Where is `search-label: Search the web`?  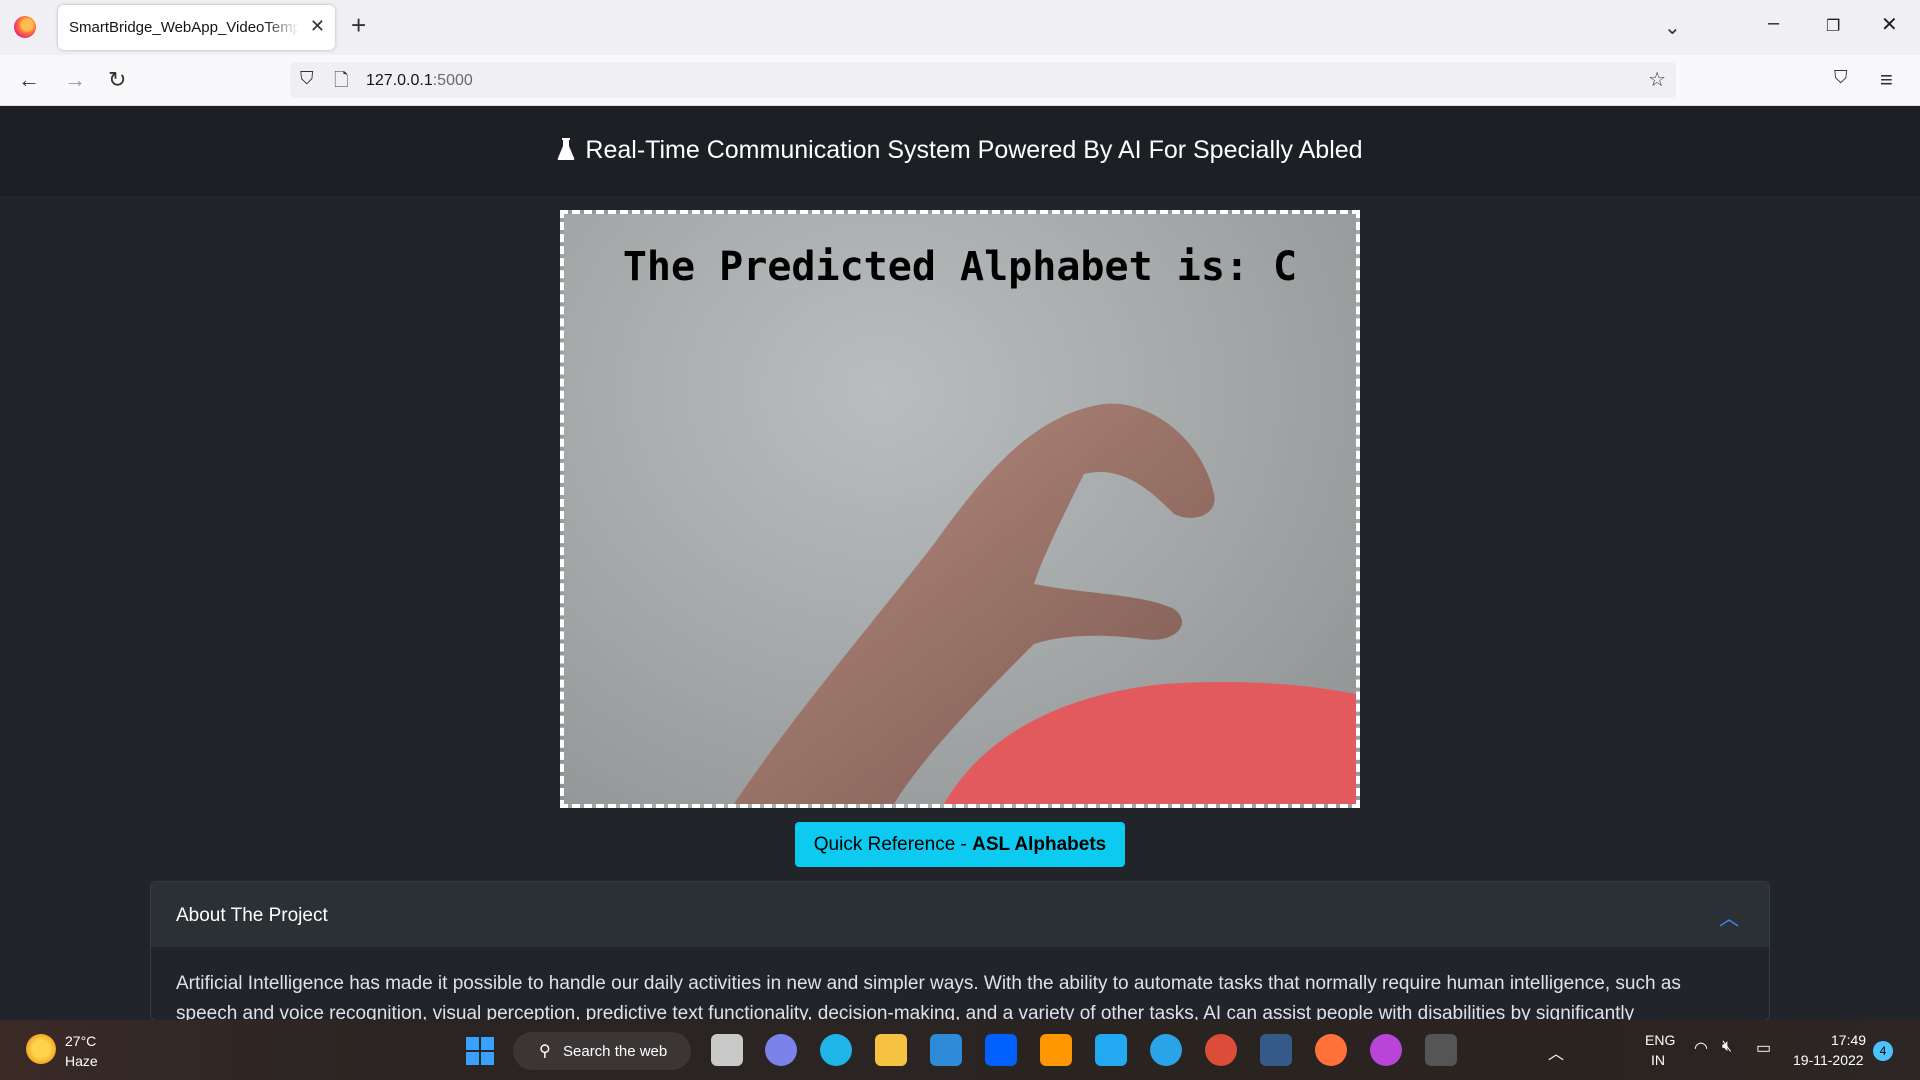 search-label: Search the web is located at coordinates (615, 1051).